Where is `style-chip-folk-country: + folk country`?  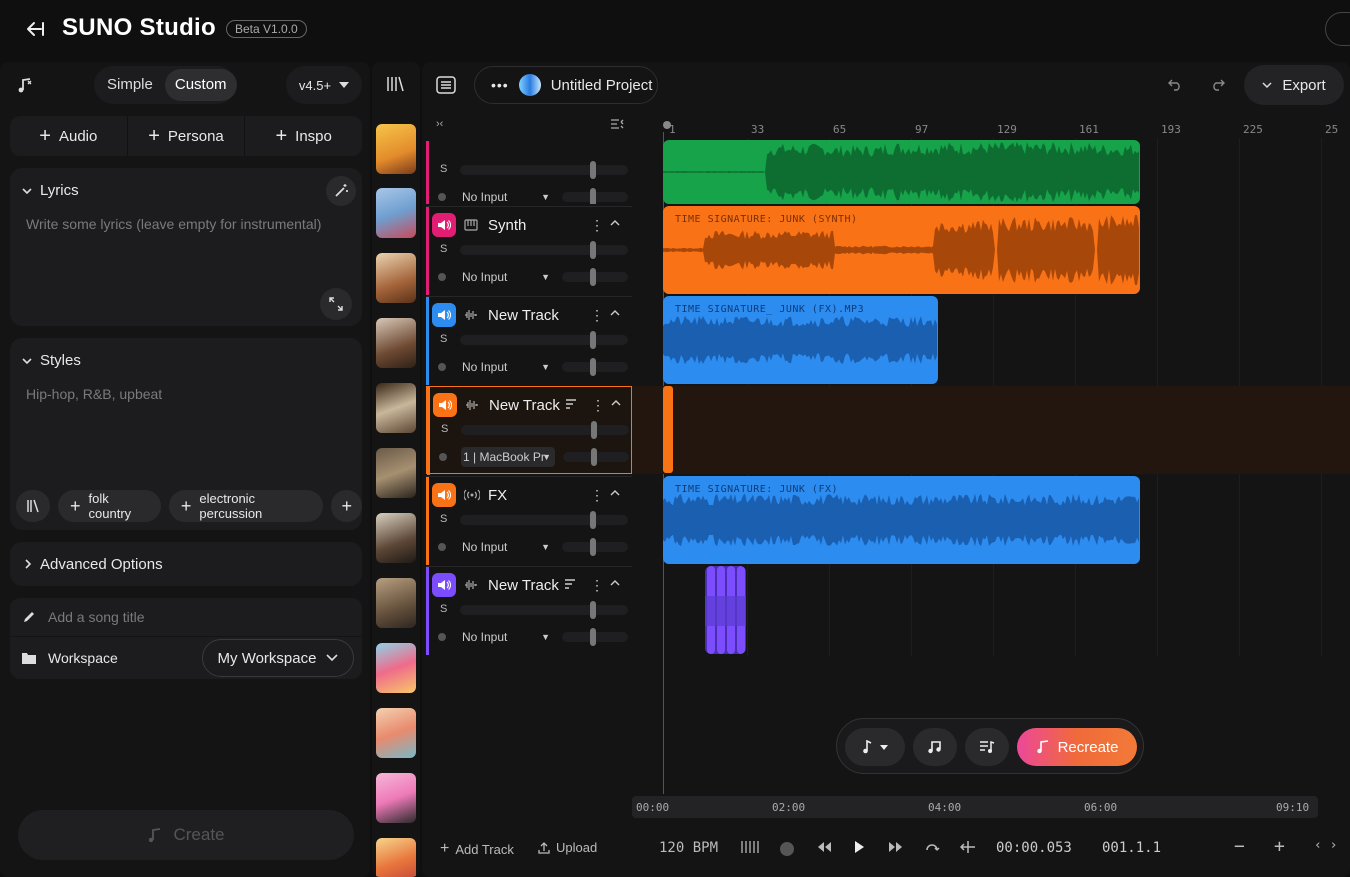
style-chip-folk-country: + folk country is located at coordinates (109, 506).